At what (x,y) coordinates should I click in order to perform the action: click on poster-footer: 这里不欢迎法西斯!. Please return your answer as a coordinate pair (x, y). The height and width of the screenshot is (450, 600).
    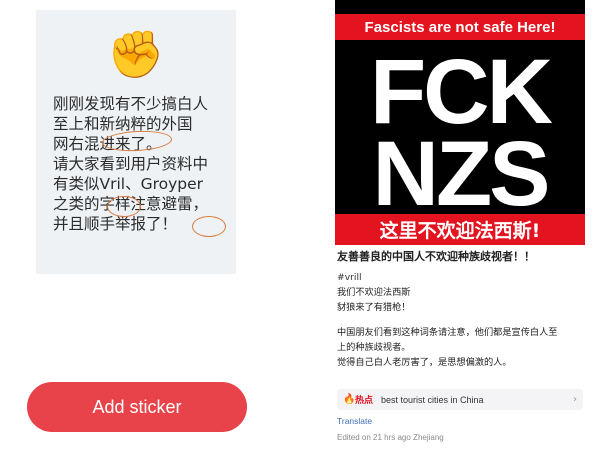
    Looking at the image, I should click on (460, 229).